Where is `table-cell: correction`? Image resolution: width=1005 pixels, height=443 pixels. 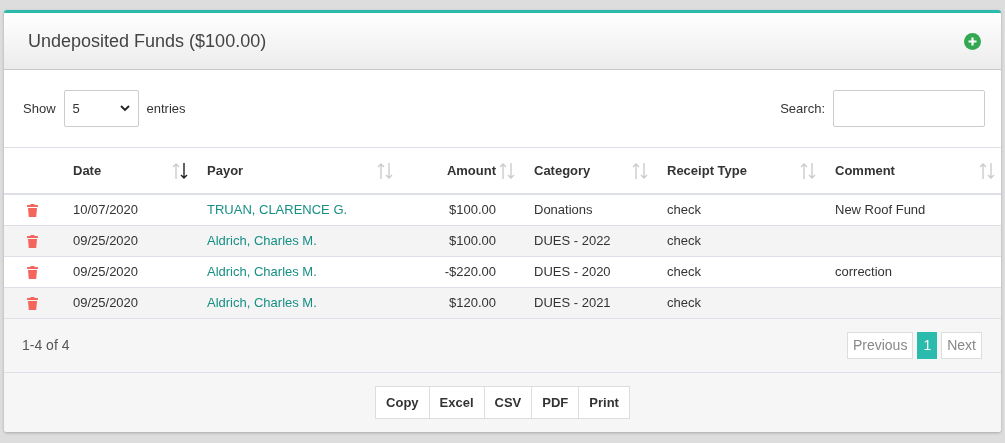 table-cell: correction is located at coordinates (864, 271).